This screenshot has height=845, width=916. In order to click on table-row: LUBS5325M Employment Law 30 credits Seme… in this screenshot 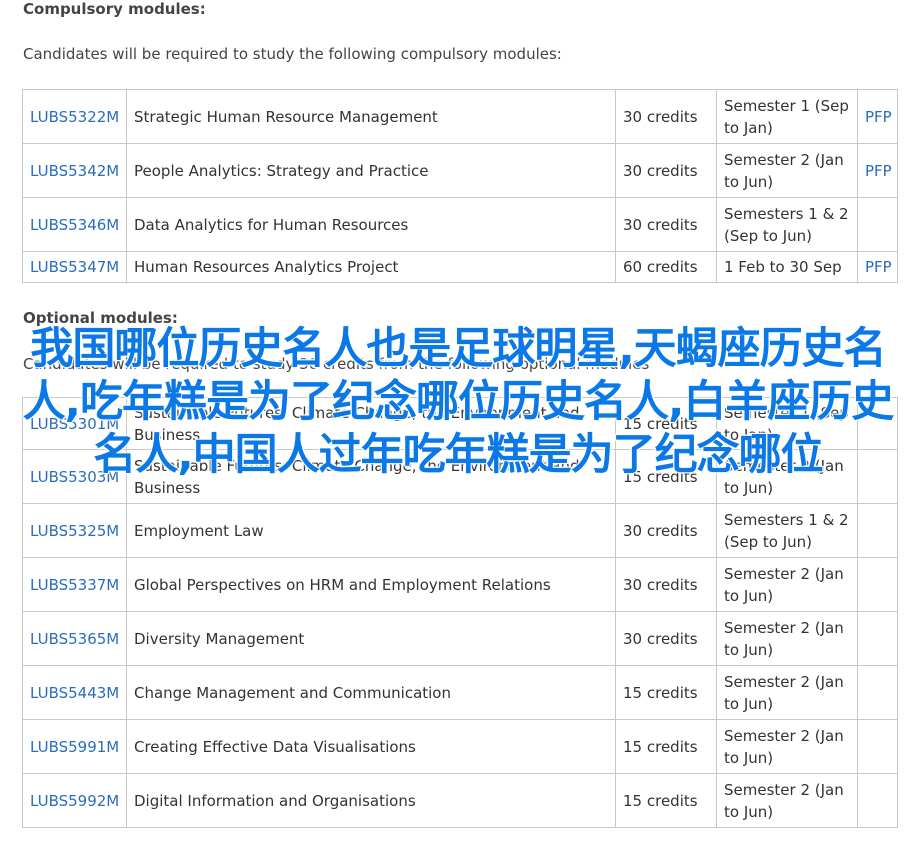, I will do `click(460, 530)`.